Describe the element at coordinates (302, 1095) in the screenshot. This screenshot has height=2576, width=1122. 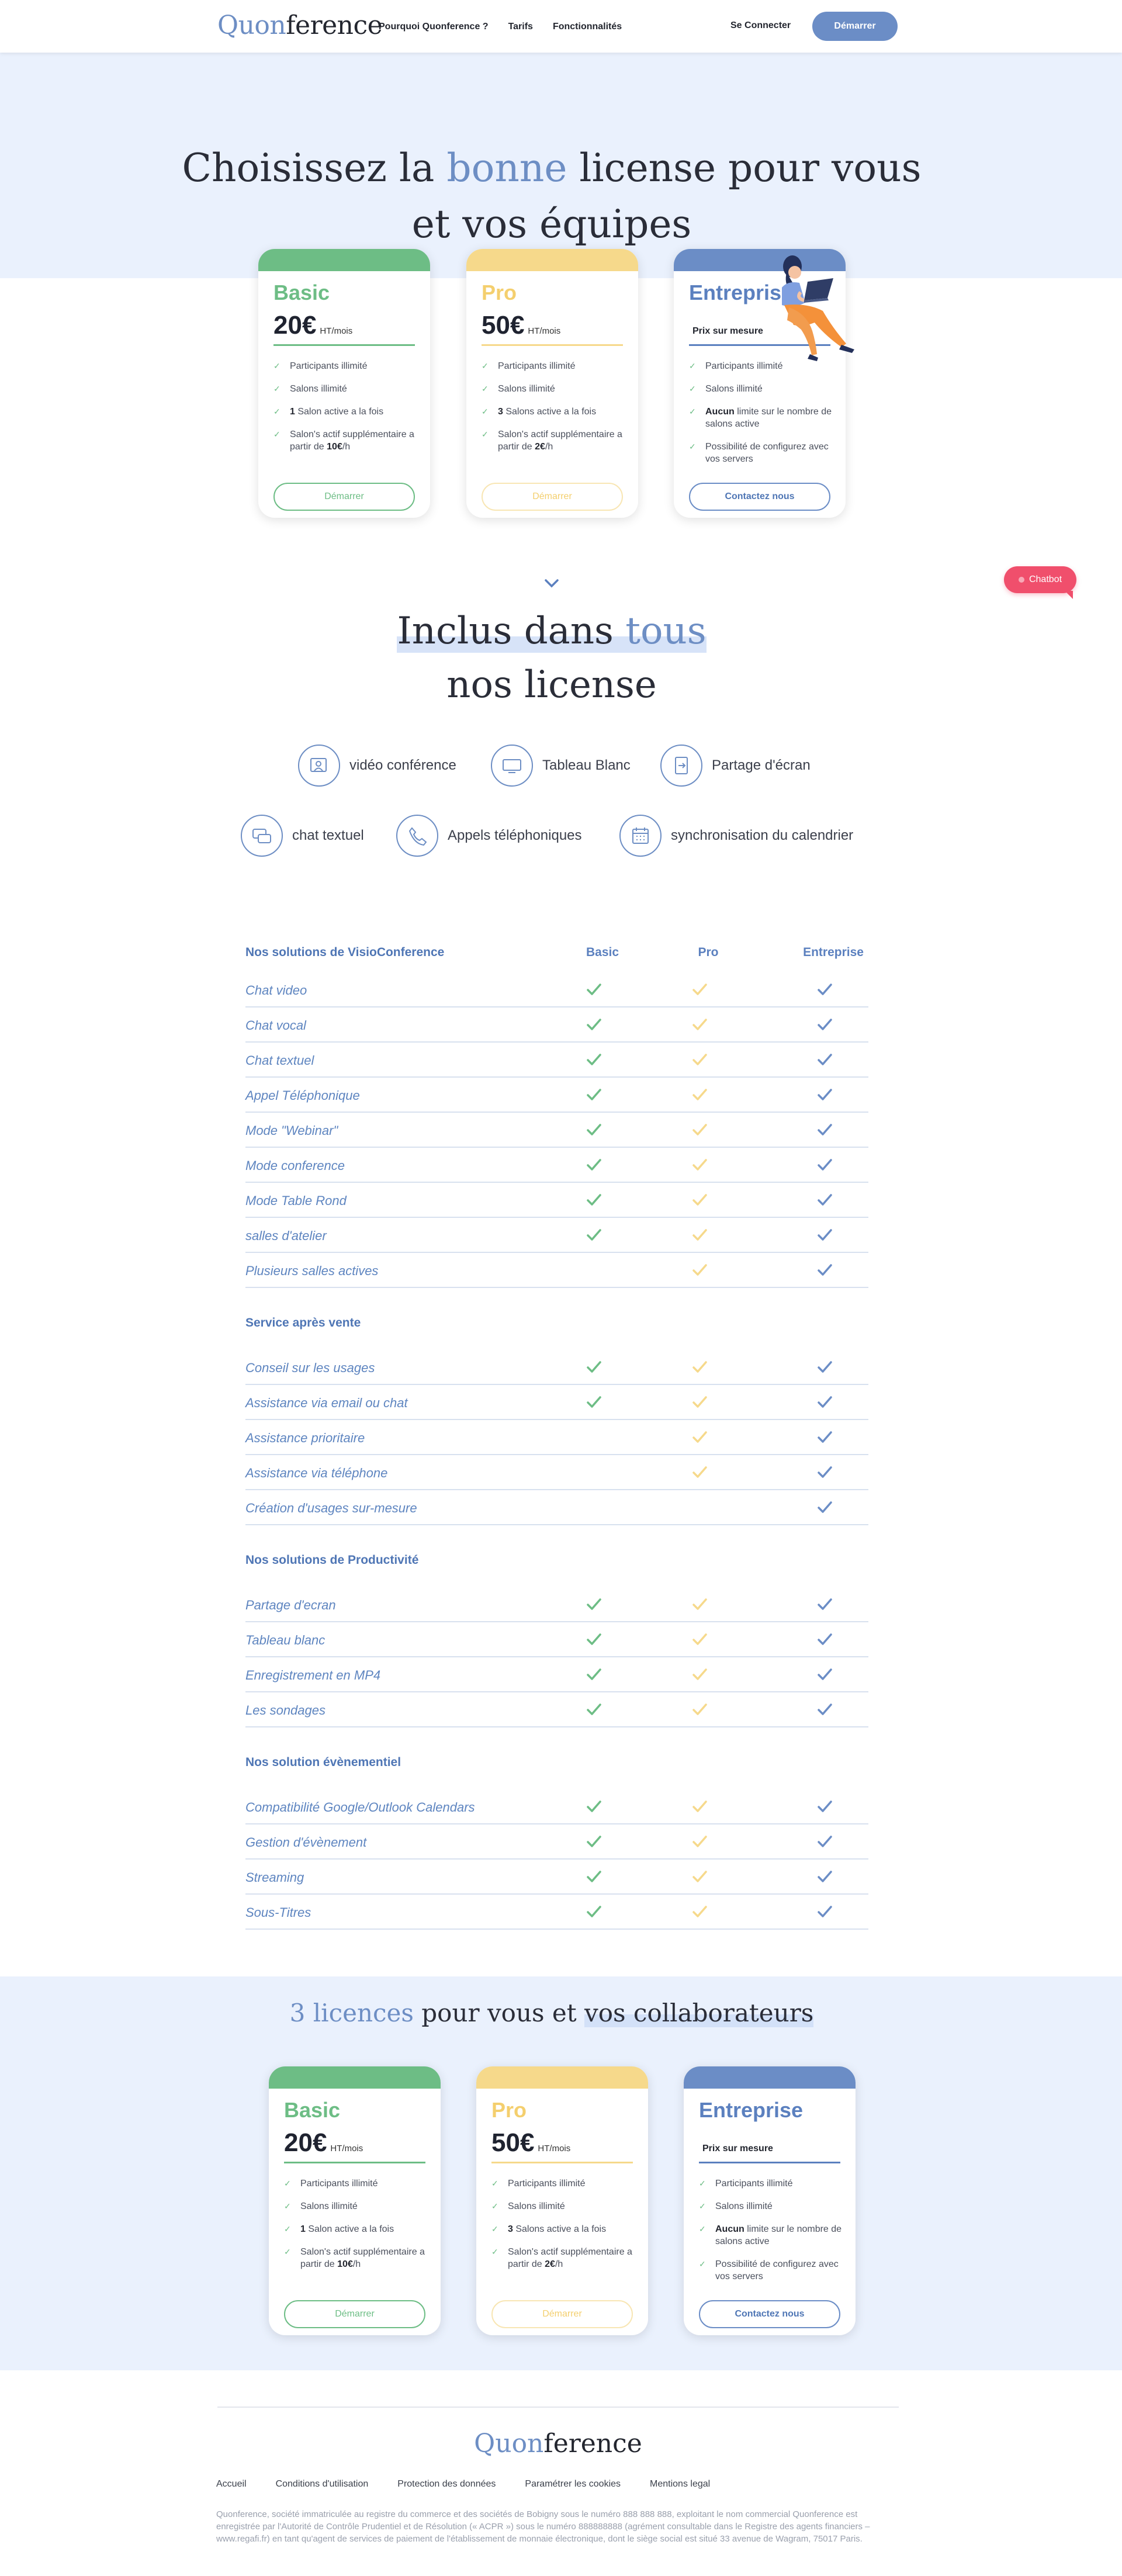
I see `row-label: Appel Téléphonique` at that location.